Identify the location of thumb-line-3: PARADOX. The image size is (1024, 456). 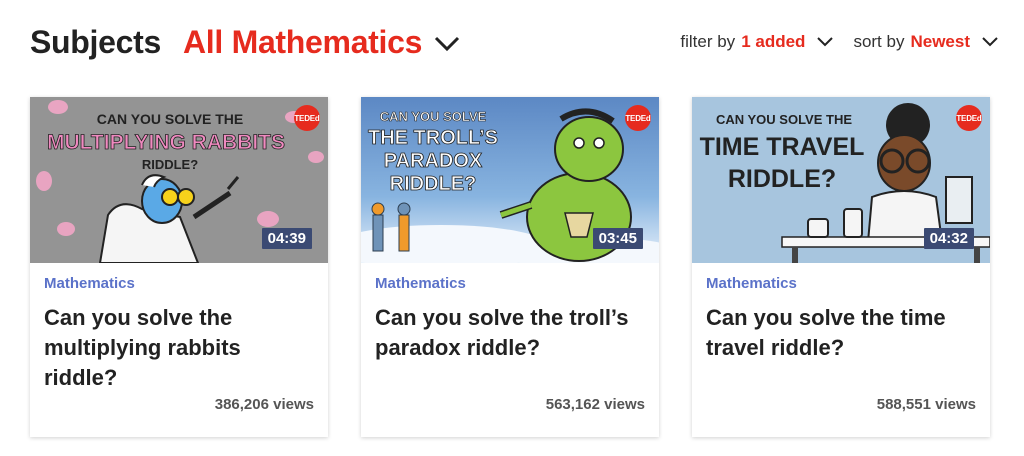
(433, 161).